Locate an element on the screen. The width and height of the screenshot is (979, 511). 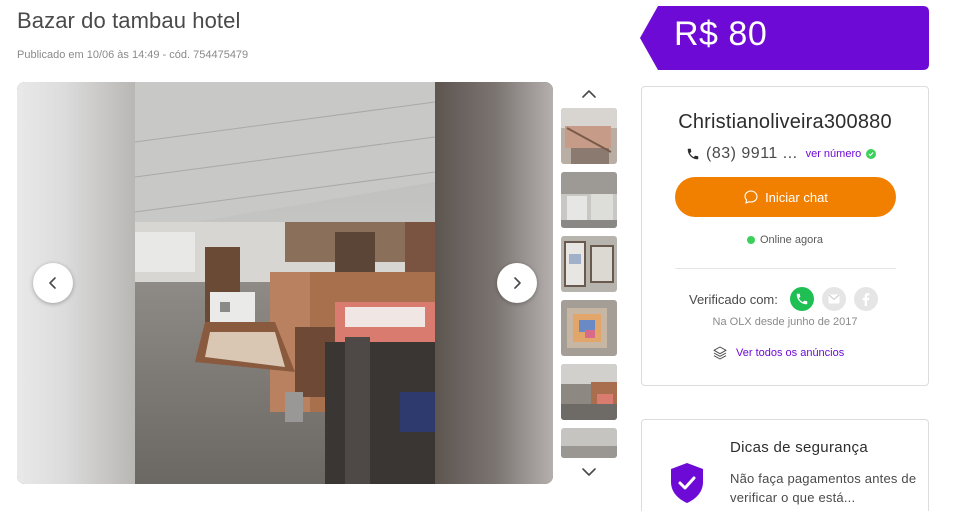
chevron-down-icon is located at coordinates (589, 472).